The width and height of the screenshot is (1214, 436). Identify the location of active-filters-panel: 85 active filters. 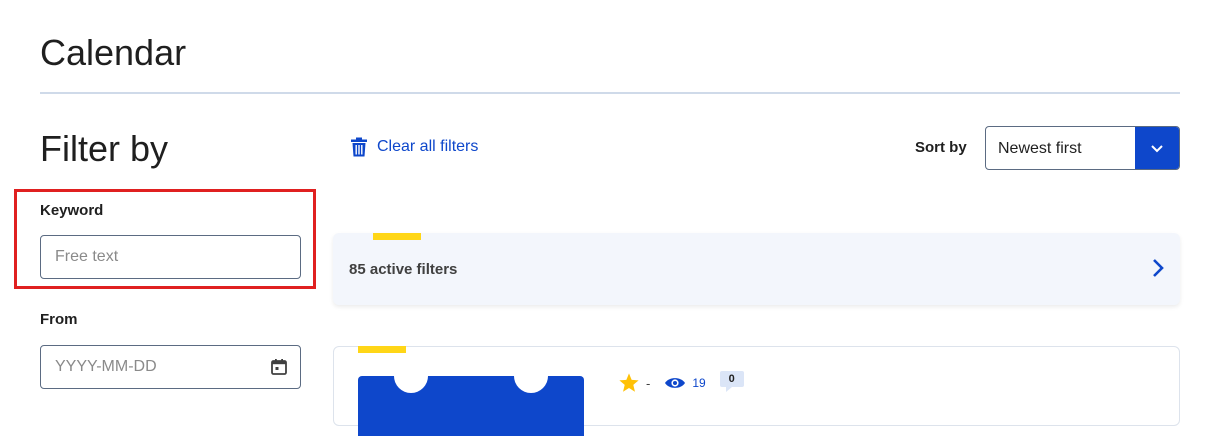
(756, 269).